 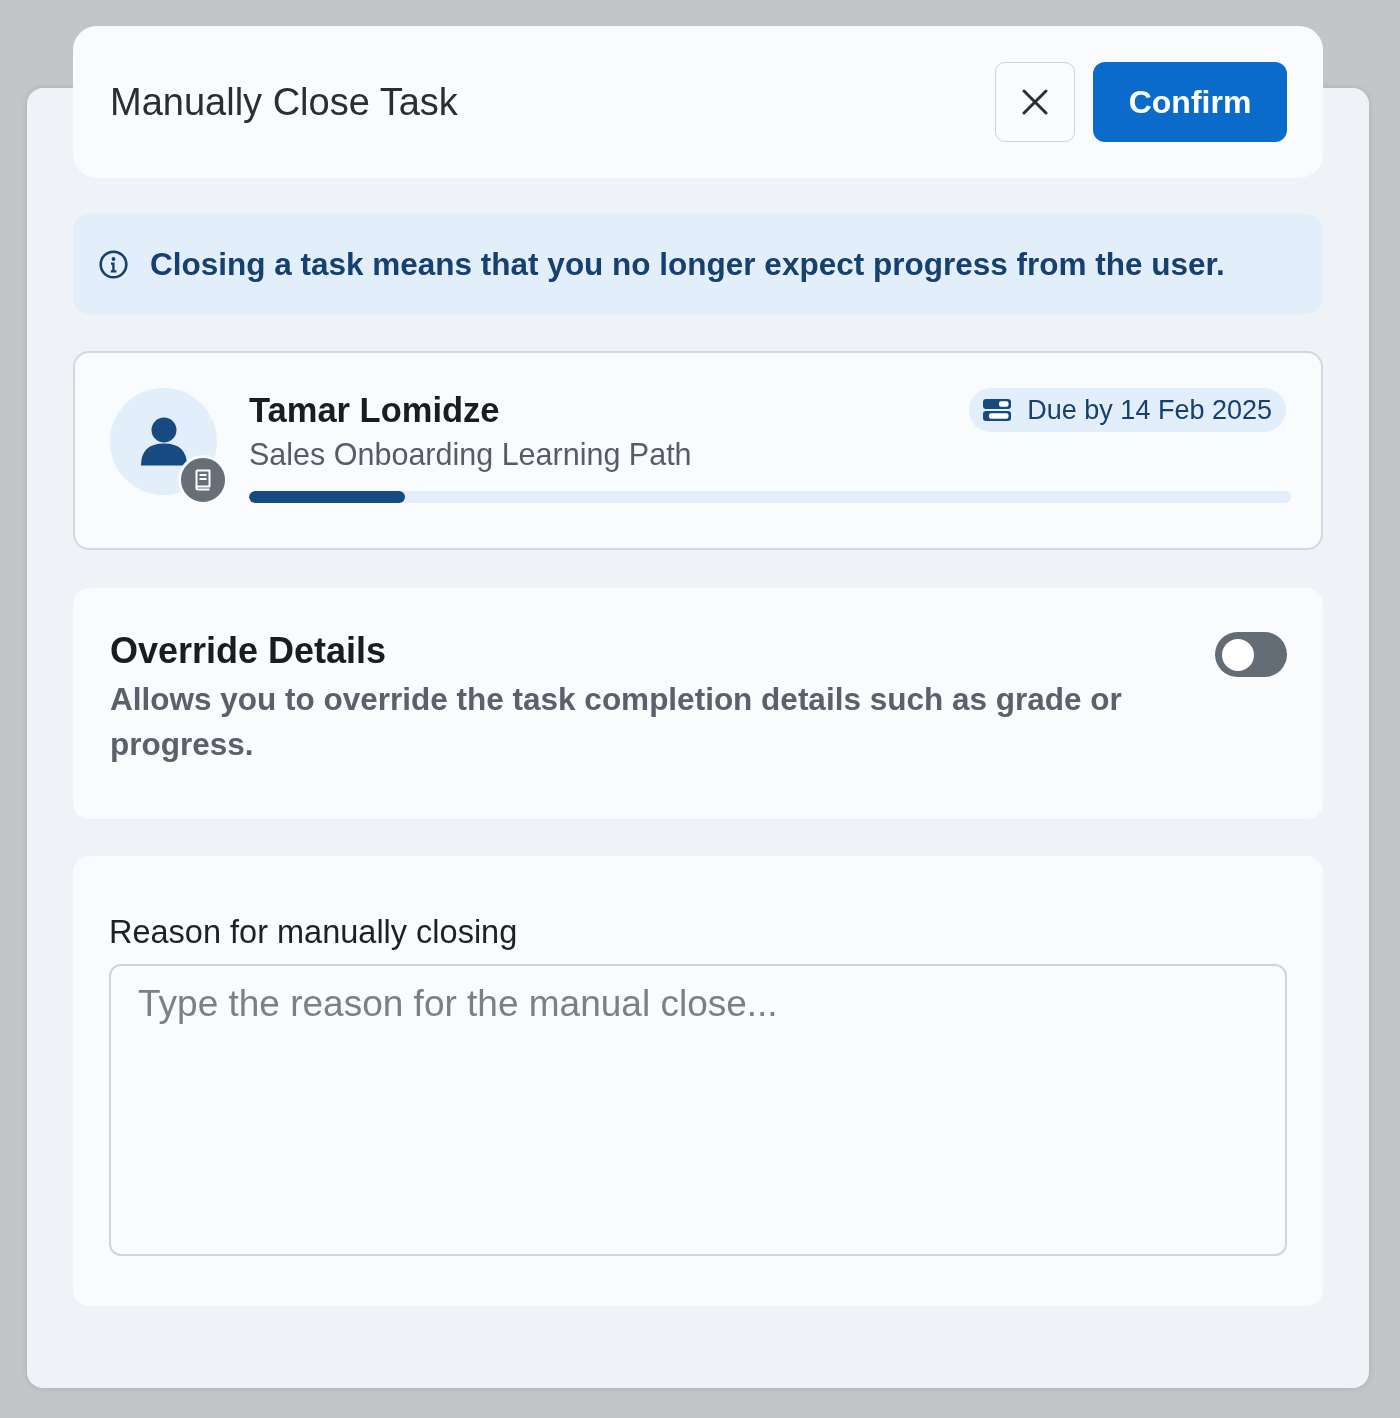 I want to click on assignee-name: Tamar Lomidze, so click(x=375, y=410).